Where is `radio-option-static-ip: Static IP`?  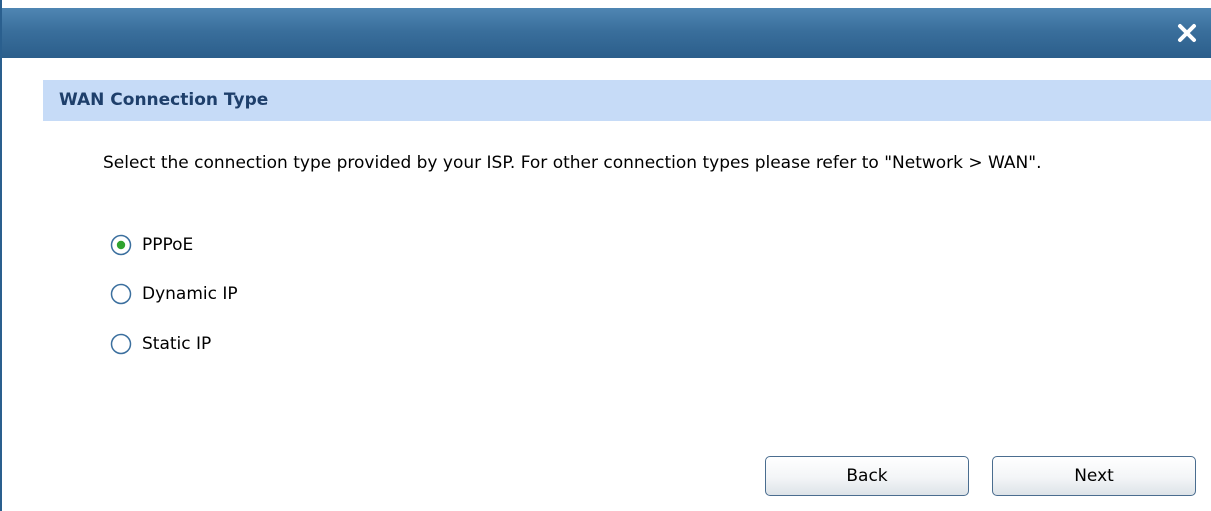
radio-option-static-ip: Static IP is located at coordinates (160, 344).